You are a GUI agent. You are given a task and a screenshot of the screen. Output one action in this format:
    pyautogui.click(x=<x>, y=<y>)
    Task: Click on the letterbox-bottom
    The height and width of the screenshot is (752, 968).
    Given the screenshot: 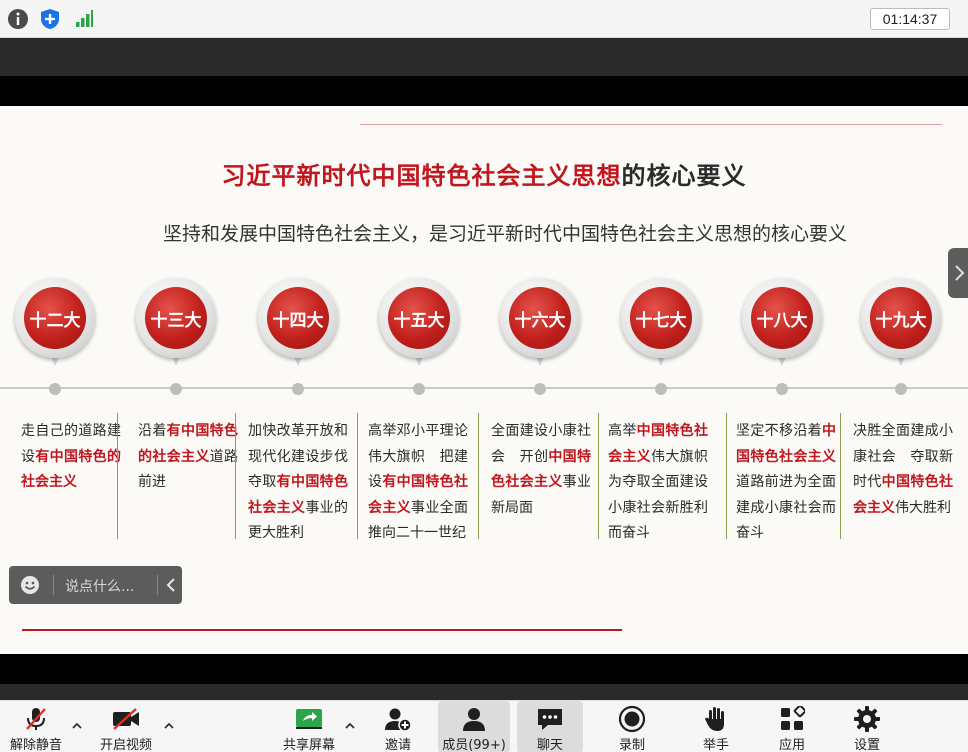 What is the action you would take?
    pyautogui.click(x=484, y=669)
    